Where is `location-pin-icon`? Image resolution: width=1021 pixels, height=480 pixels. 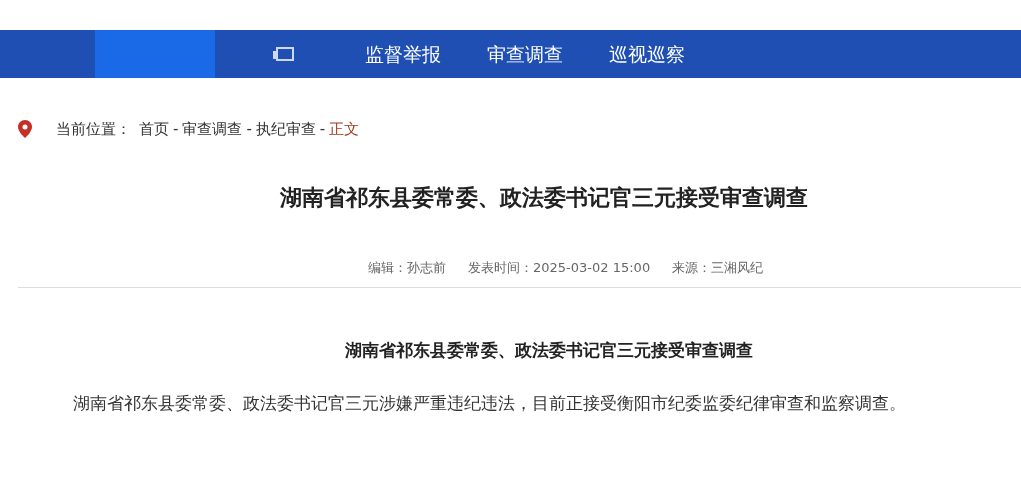
location-pin-icon is located at coordinates (25, 129).